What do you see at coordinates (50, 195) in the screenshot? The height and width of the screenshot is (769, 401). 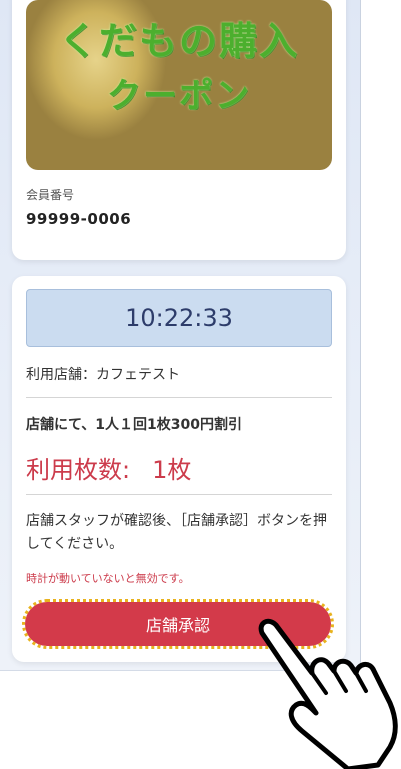 I see `member-number-label: 会員番号` at bounding box center [50, 195].